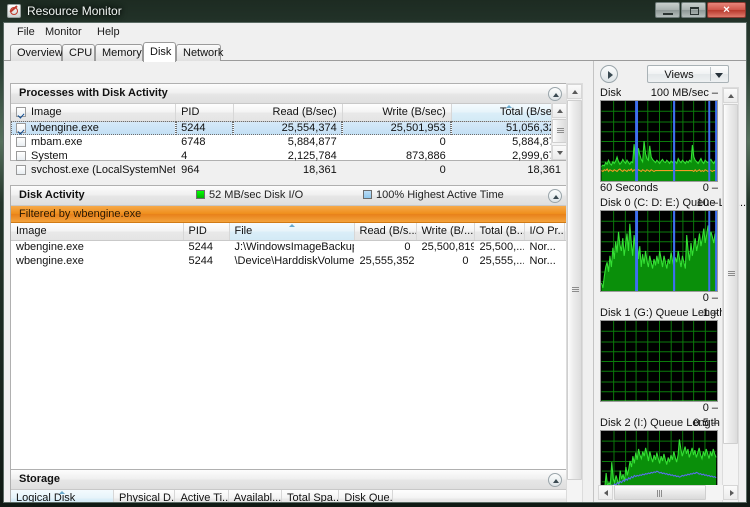  Describe the element at coordinates (199, 52) in the screenshot. I see `tab-network: Network` at that location.